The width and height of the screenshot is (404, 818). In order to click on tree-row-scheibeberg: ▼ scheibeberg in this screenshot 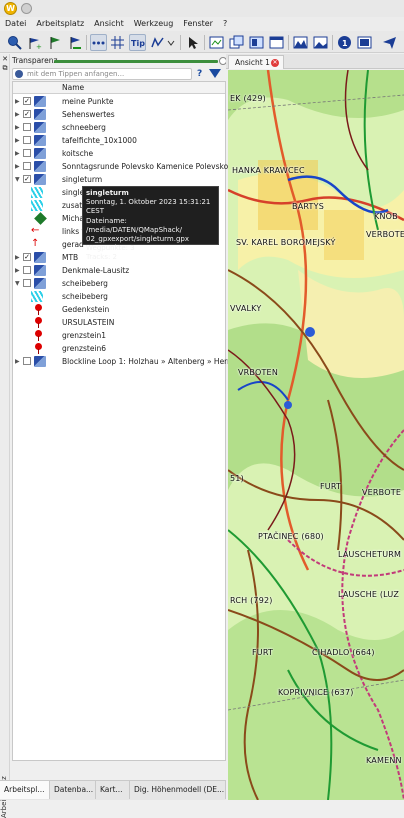, I will do `click(119, 283)`.